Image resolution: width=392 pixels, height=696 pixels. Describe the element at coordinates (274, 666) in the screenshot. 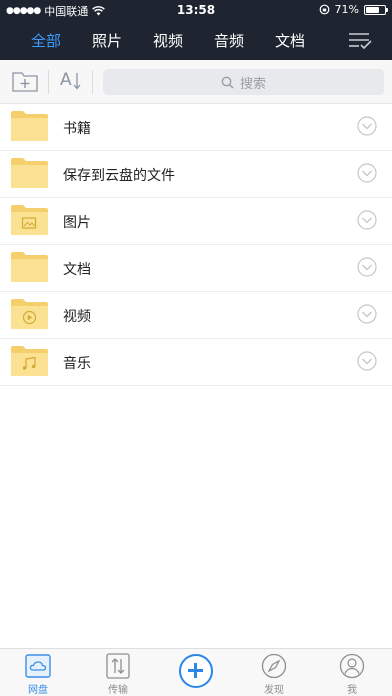

I see `compass-icon` at that location.